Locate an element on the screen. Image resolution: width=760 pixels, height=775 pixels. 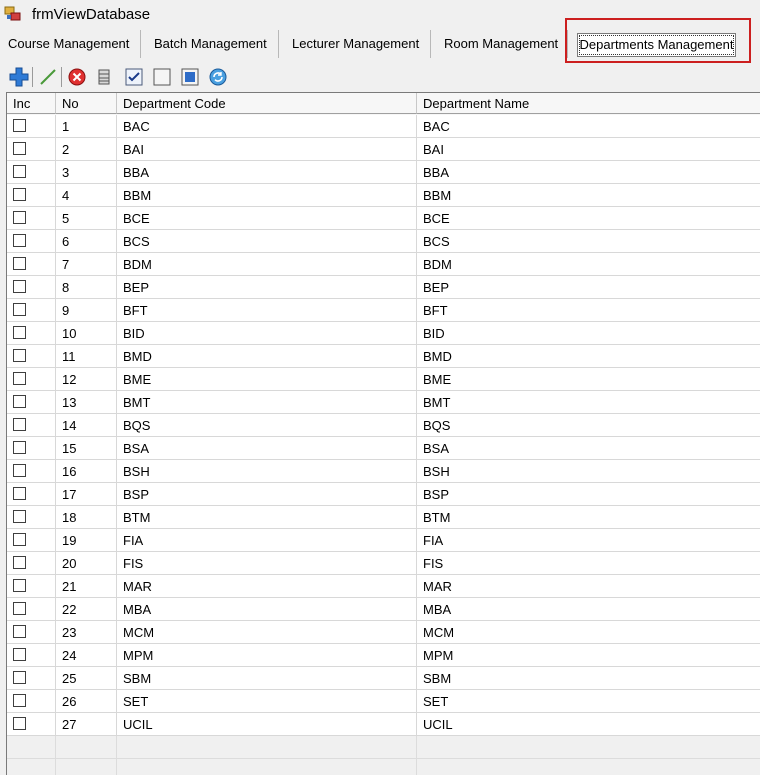
table-row: 11 BMD BMD is located at coordinates (383, 356).